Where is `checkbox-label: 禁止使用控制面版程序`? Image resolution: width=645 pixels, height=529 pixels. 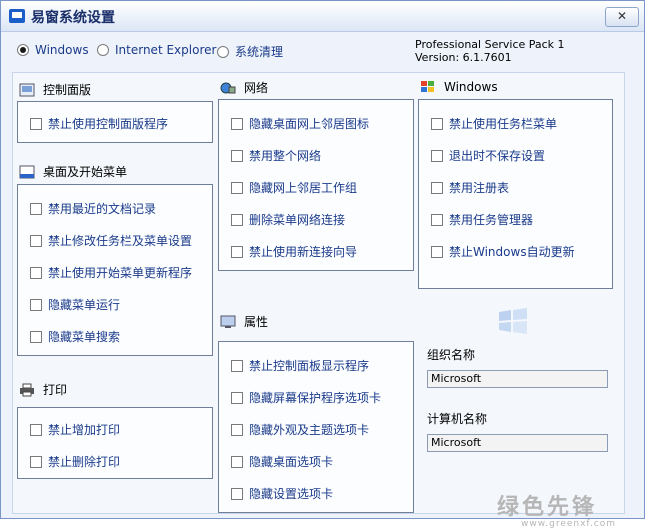 checkbox-label: 禁止使用控制面版程序 is located at coordinates (108, 124).